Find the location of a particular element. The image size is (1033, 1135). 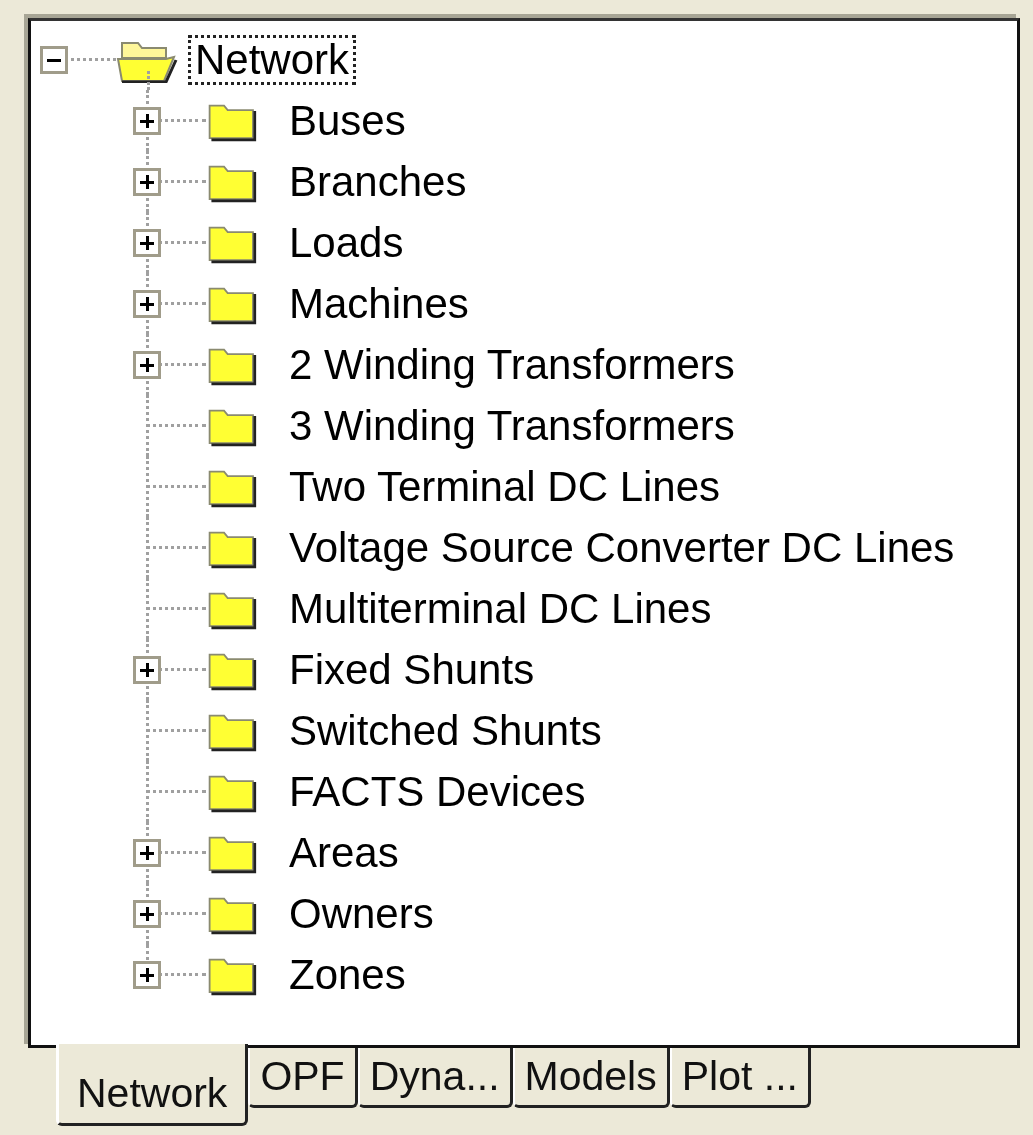

tree-item: Fixed Shunts is located at coordinates (412, 669).